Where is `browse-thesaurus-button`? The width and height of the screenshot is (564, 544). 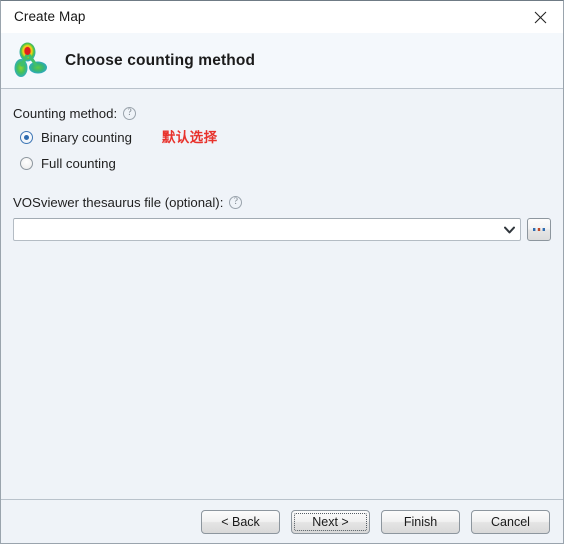
browse-thesaurus-button is located at coordinates (539, 229).